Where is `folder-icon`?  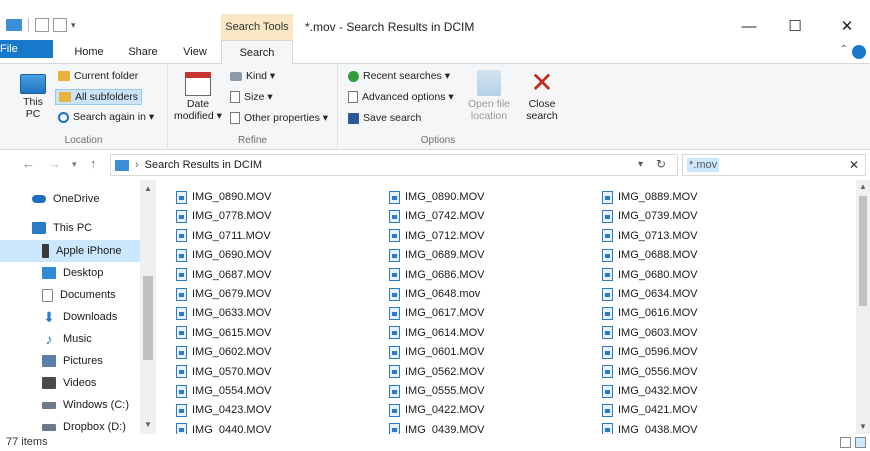 folder-icon is located at coordinates (14, 25).